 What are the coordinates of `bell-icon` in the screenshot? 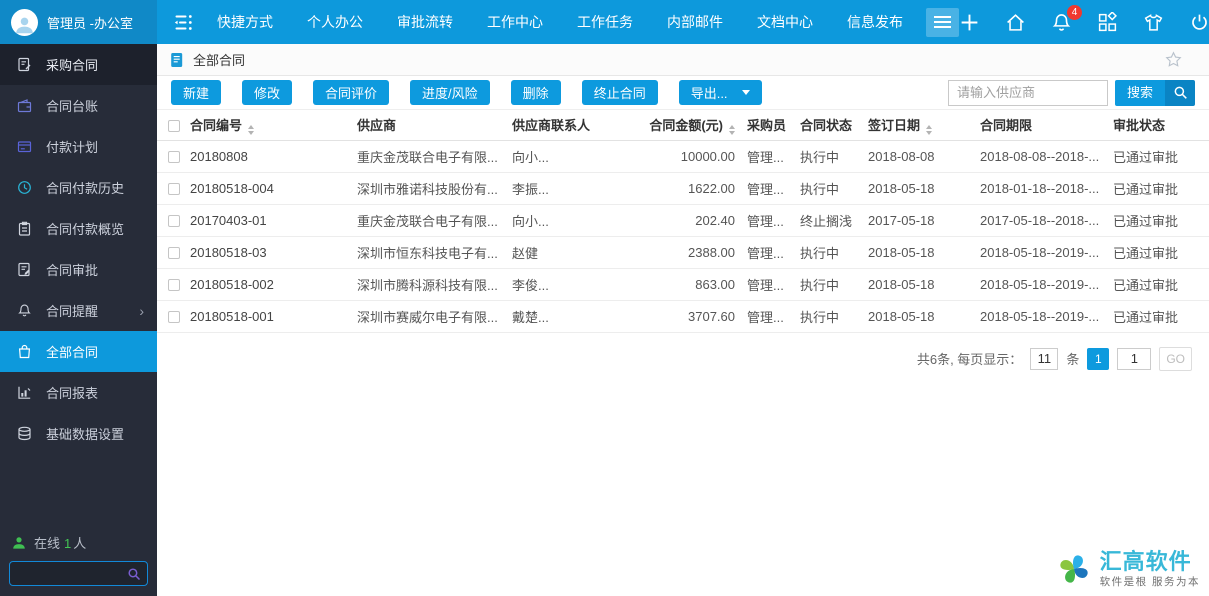 It's located at (25, 310).